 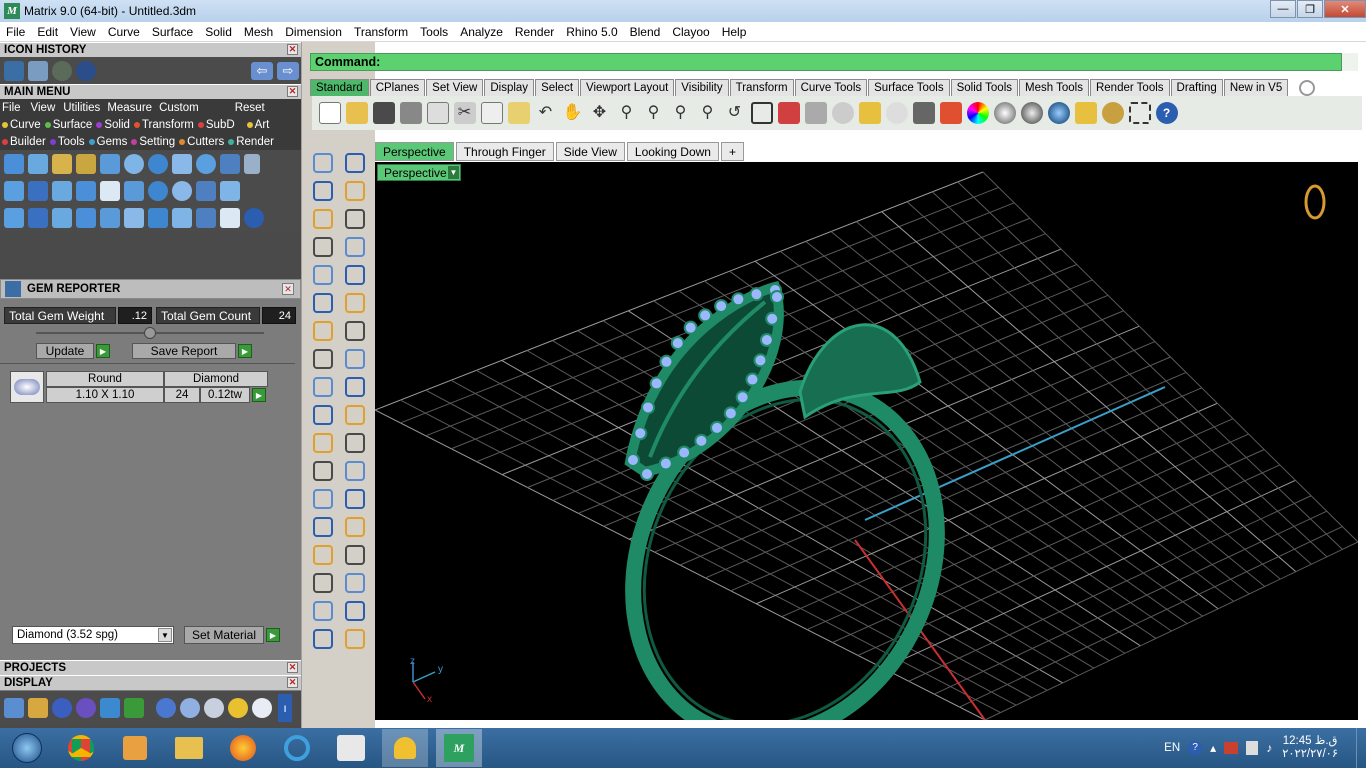 I want to click on splitter-handle, so click(x=150, y=333).